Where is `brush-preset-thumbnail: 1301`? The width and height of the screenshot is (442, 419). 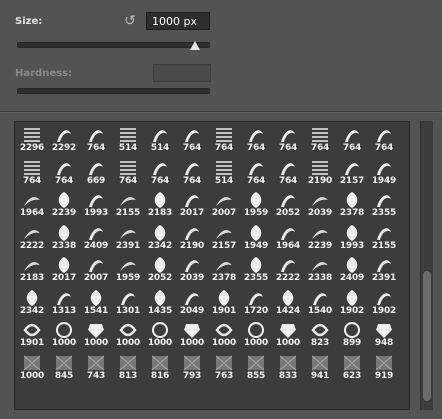
brush-preset-thumbnail: 1301 is located at coordinates (128, 302).